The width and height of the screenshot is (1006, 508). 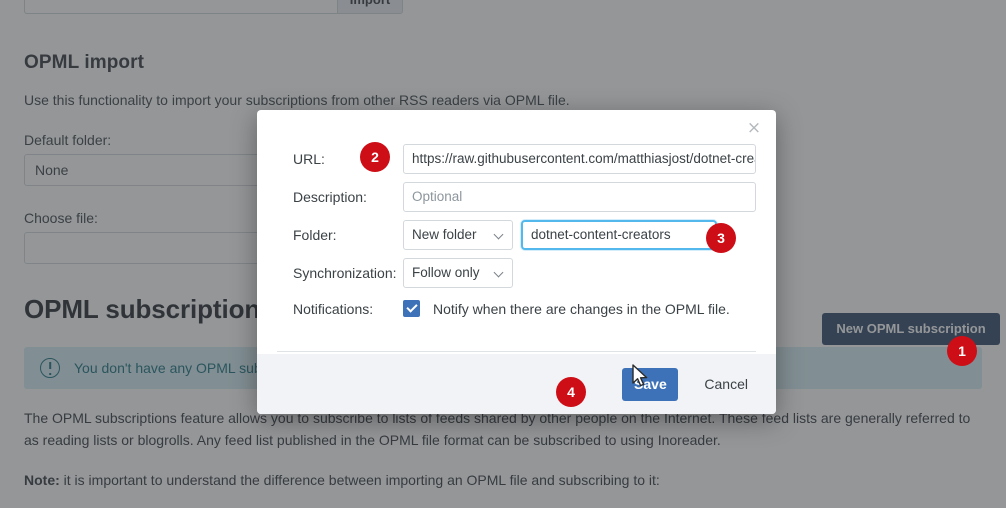 I want to click on dialog-footer: Save Cancel, so click(x=516, y=384).